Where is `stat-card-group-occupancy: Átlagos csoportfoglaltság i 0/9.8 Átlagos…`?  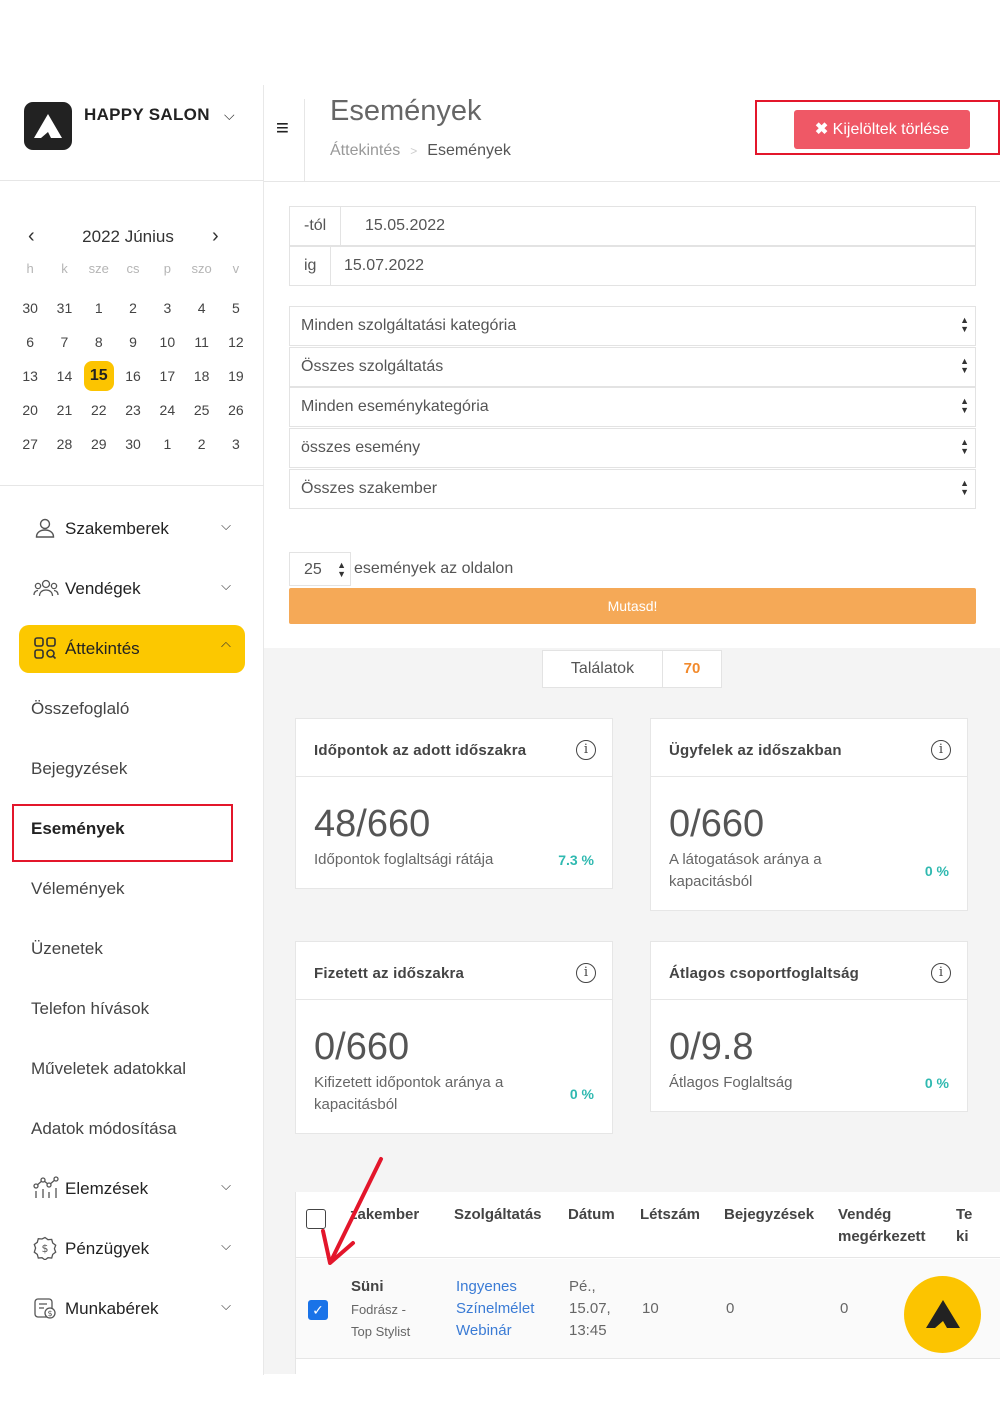 stat-card-group-occupancy: Átlagos csoportfoglaltság i 0/9.8 Átlagos… is located at coordinates (809, 1026).